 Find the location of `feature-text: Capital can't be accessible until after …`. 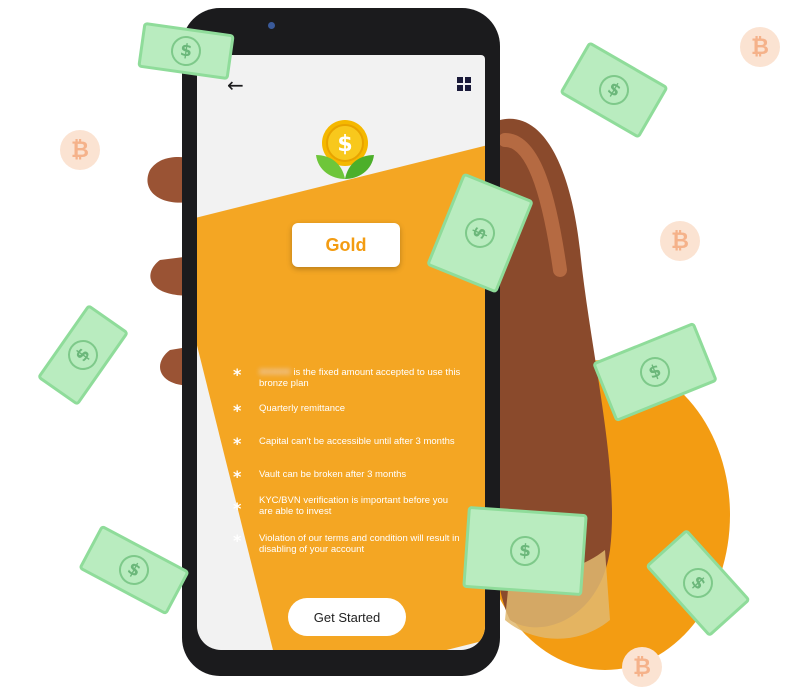

feature-text: Capital can't be accessible until after … is located at coordinates (357, 441).